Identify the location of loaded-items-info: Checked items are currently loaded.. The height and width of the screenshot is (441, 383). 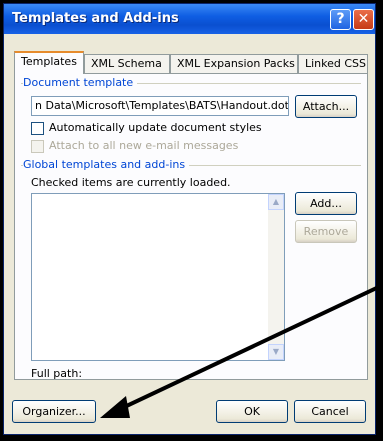
(131, 182).